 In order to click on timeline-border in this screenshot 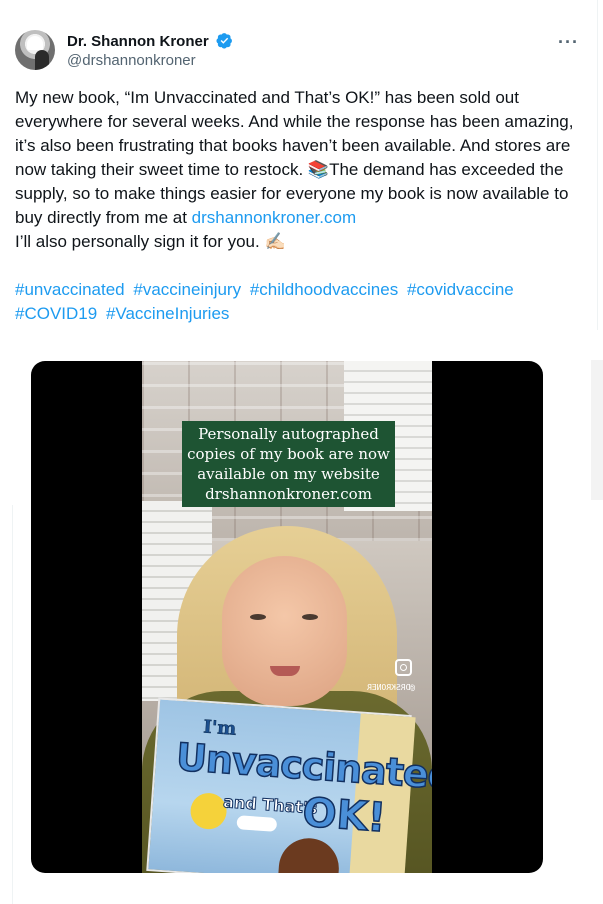, I will do `click(597, 165)`.